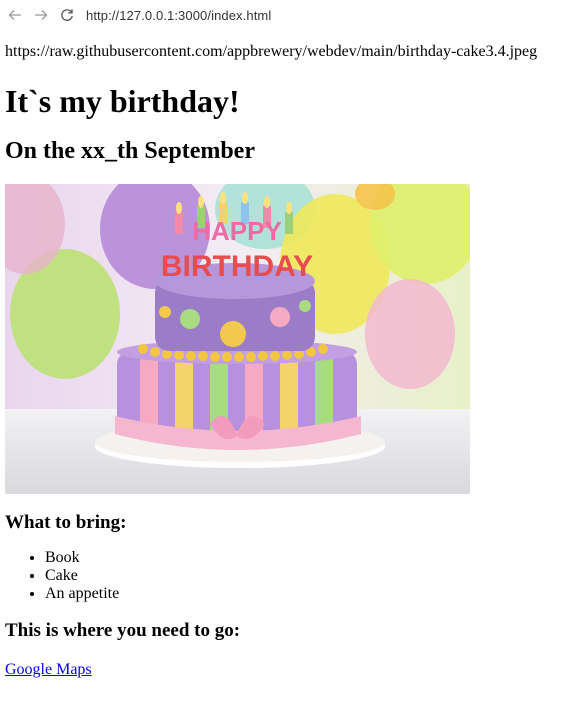  I want to click on bring-list: Book Cake An appetite, so click(292, 576).